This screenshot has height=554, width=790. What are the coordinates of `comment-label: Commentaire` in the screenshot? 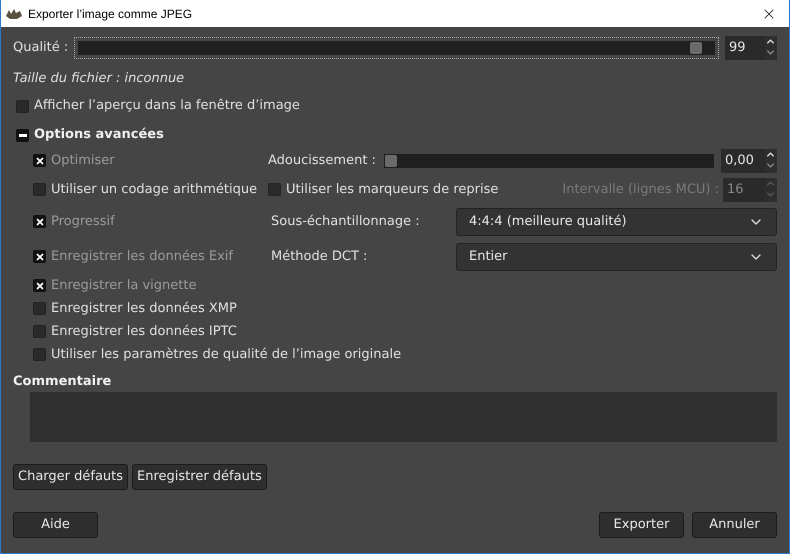 It's located at (62, 381).